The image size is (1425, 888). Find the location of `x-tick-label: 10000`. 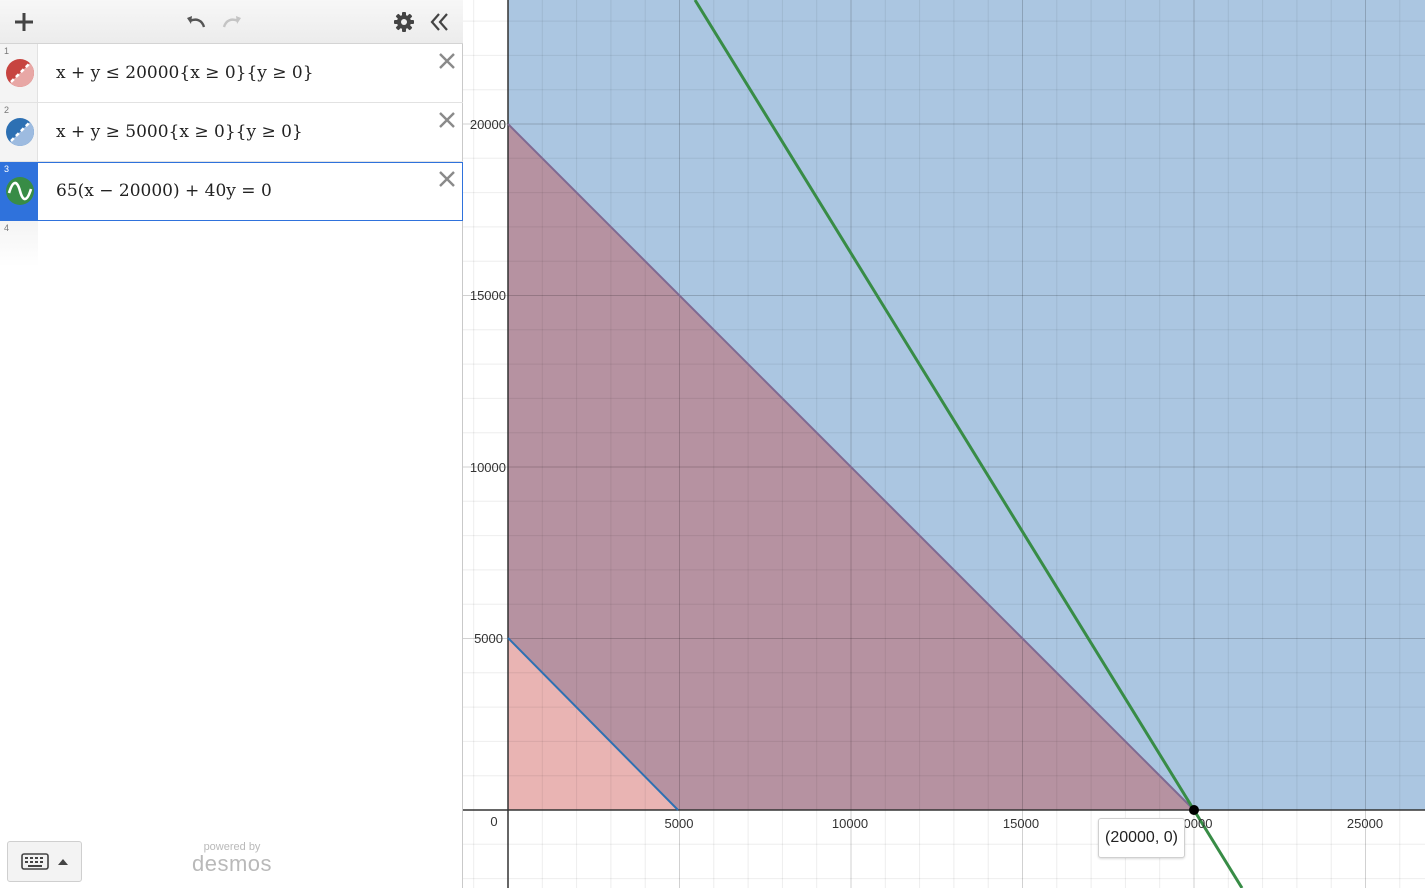

x-tick-label: 10000 is located at coordinates (850, 823).